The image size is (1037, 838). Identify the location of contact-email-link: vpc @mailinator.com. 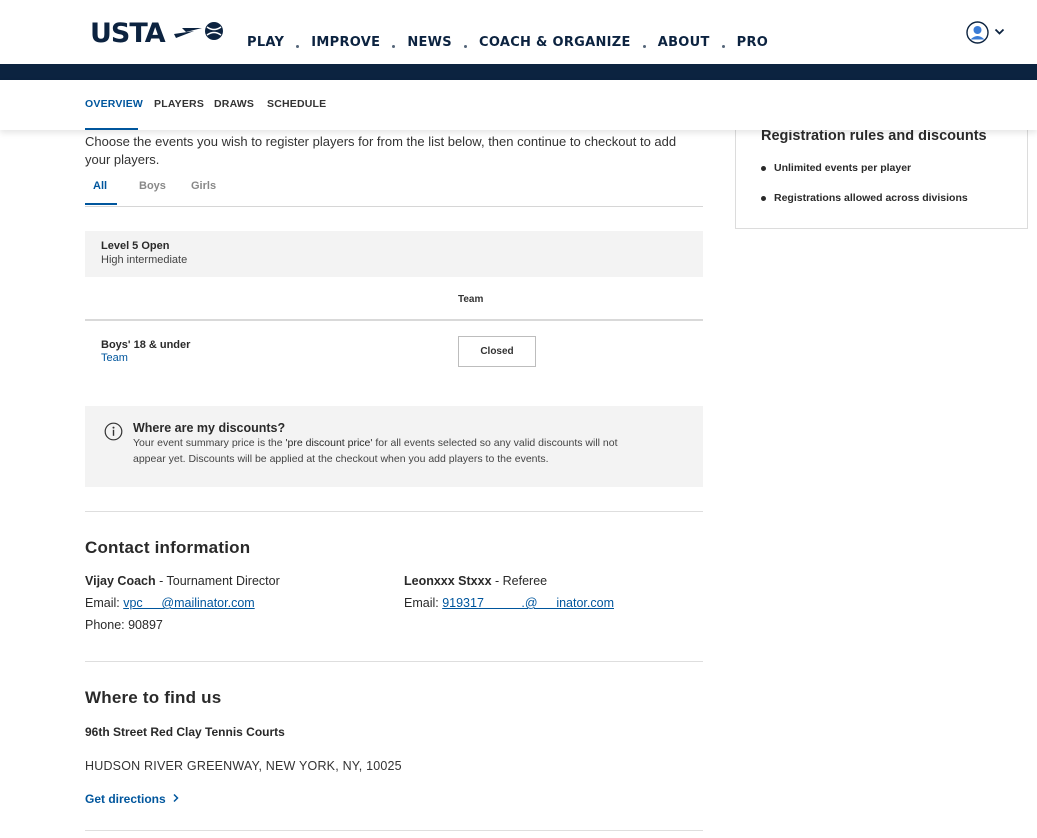
(188, 603).